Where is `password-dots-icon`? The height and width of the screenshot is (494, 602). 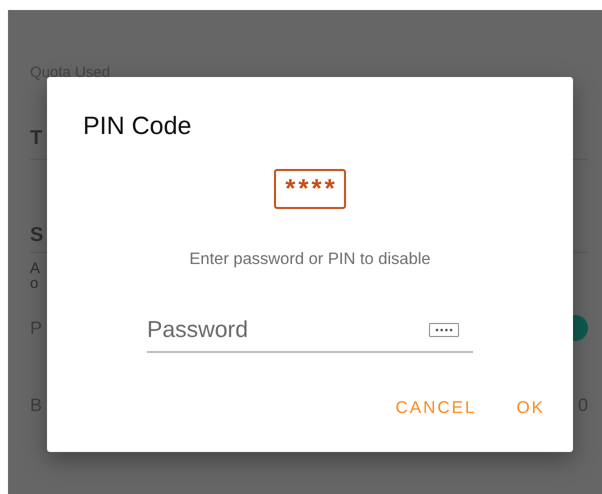
password-dots-icon is located at coordinates (444, 330).